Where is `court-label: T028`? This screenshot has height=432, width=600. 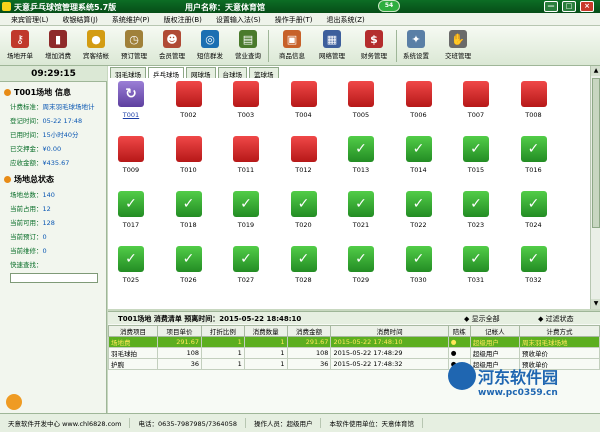
court-label: T028 is located at coordinates (303, 280).